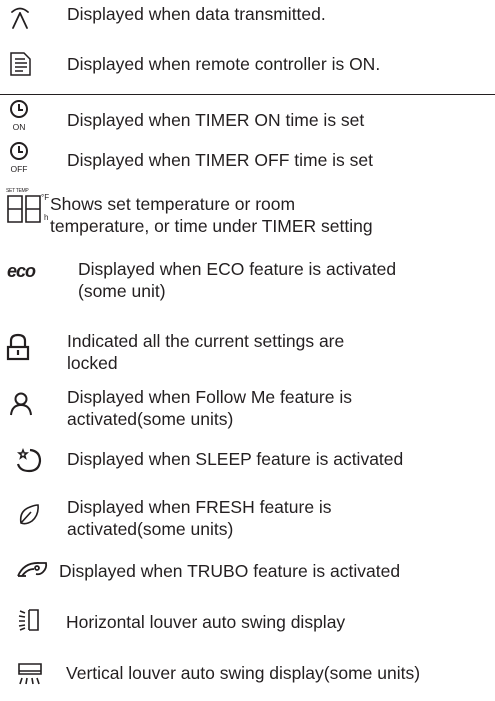 Image resolution: width=495 pixels, height=701 pixels. What do you see at coordinates (216, 120) in the screenshot?
I see `row-text: Displayed when TIMER ON time is set` at bounding box center [216, 120].